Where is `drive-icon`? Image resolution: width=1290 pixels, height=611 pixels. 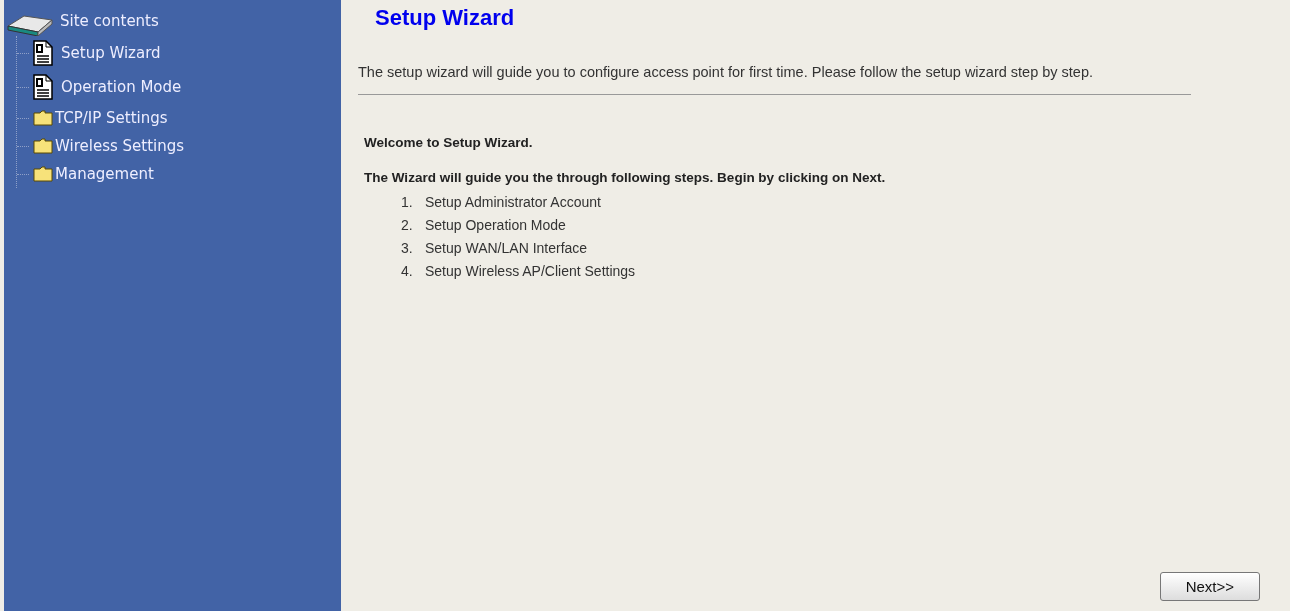 drive-icon is located at coordinates (31, 24).